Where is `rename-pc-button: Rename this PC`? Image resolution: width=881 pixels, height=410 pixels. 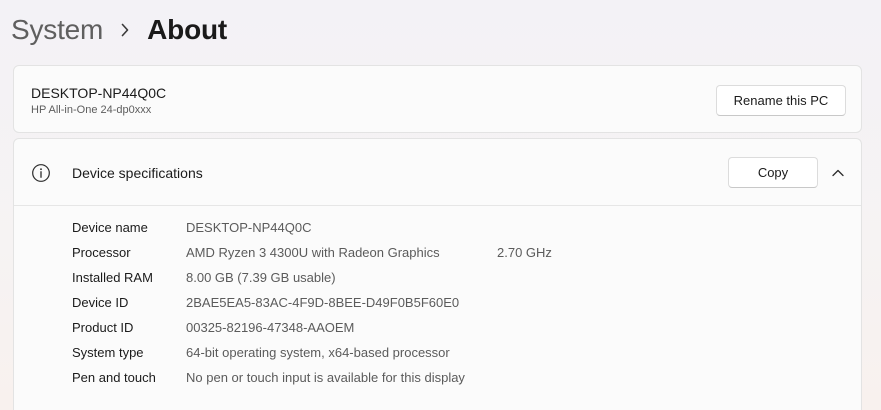 rename-pc-button: Rename this PC is located at coordinates (781, 100).